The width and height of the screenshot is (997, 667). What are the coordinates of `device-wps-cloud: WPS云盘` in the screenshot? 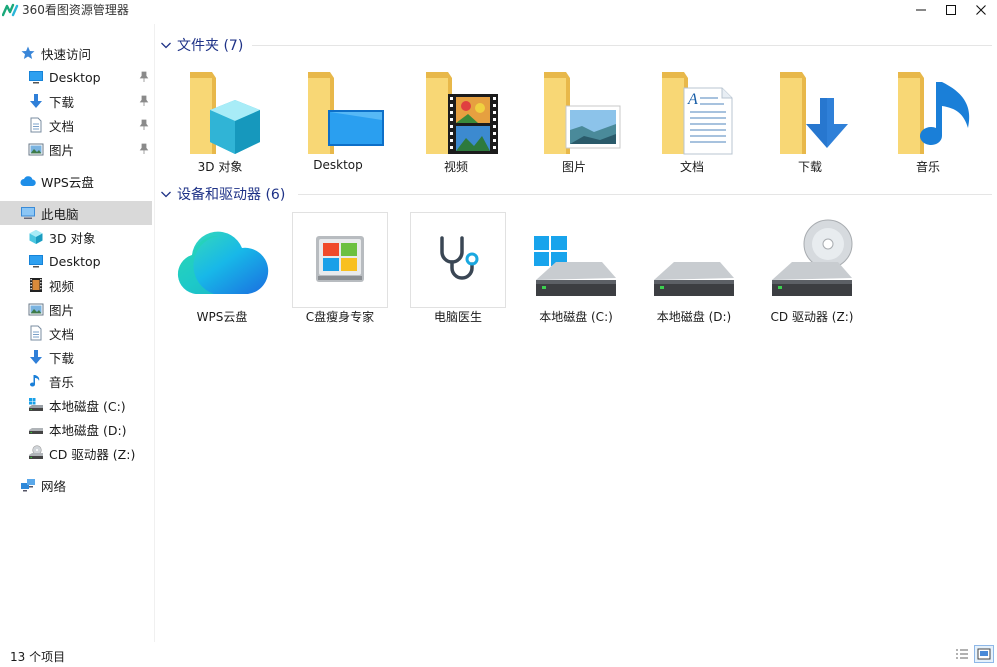 It's located at (222, 270).